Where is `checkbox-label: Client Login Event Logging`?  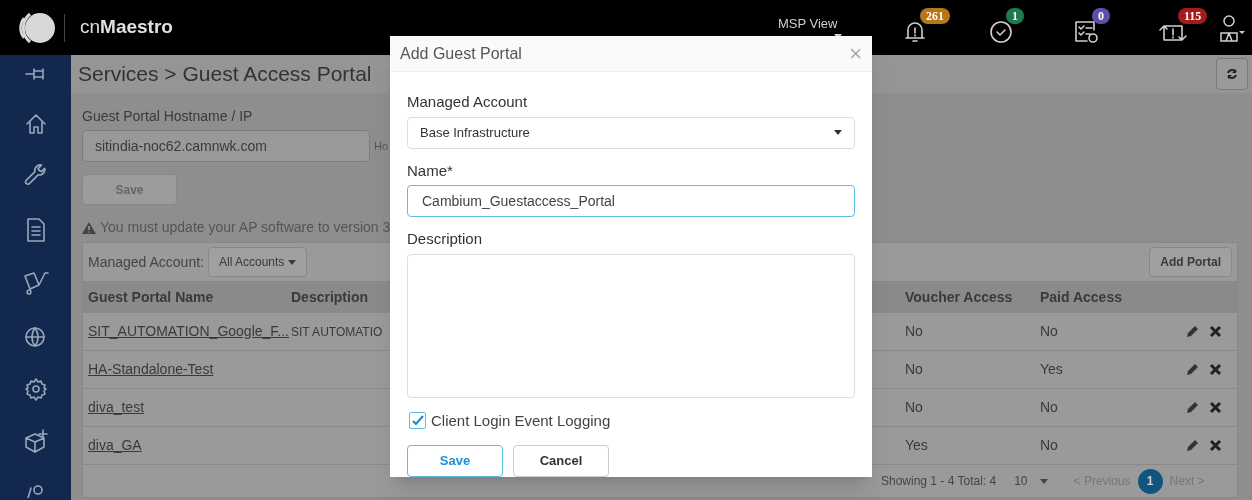
checkbox-label: Client Login Event Logging is located at coordinates (521, 420).